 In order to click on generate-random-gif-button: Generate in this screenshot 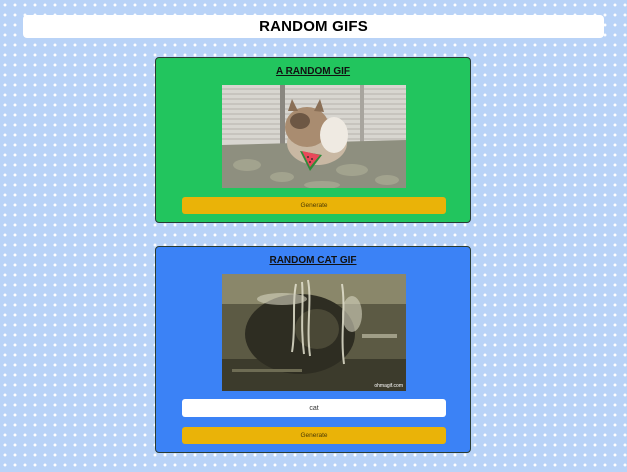, I will do `click(314, 205)`.